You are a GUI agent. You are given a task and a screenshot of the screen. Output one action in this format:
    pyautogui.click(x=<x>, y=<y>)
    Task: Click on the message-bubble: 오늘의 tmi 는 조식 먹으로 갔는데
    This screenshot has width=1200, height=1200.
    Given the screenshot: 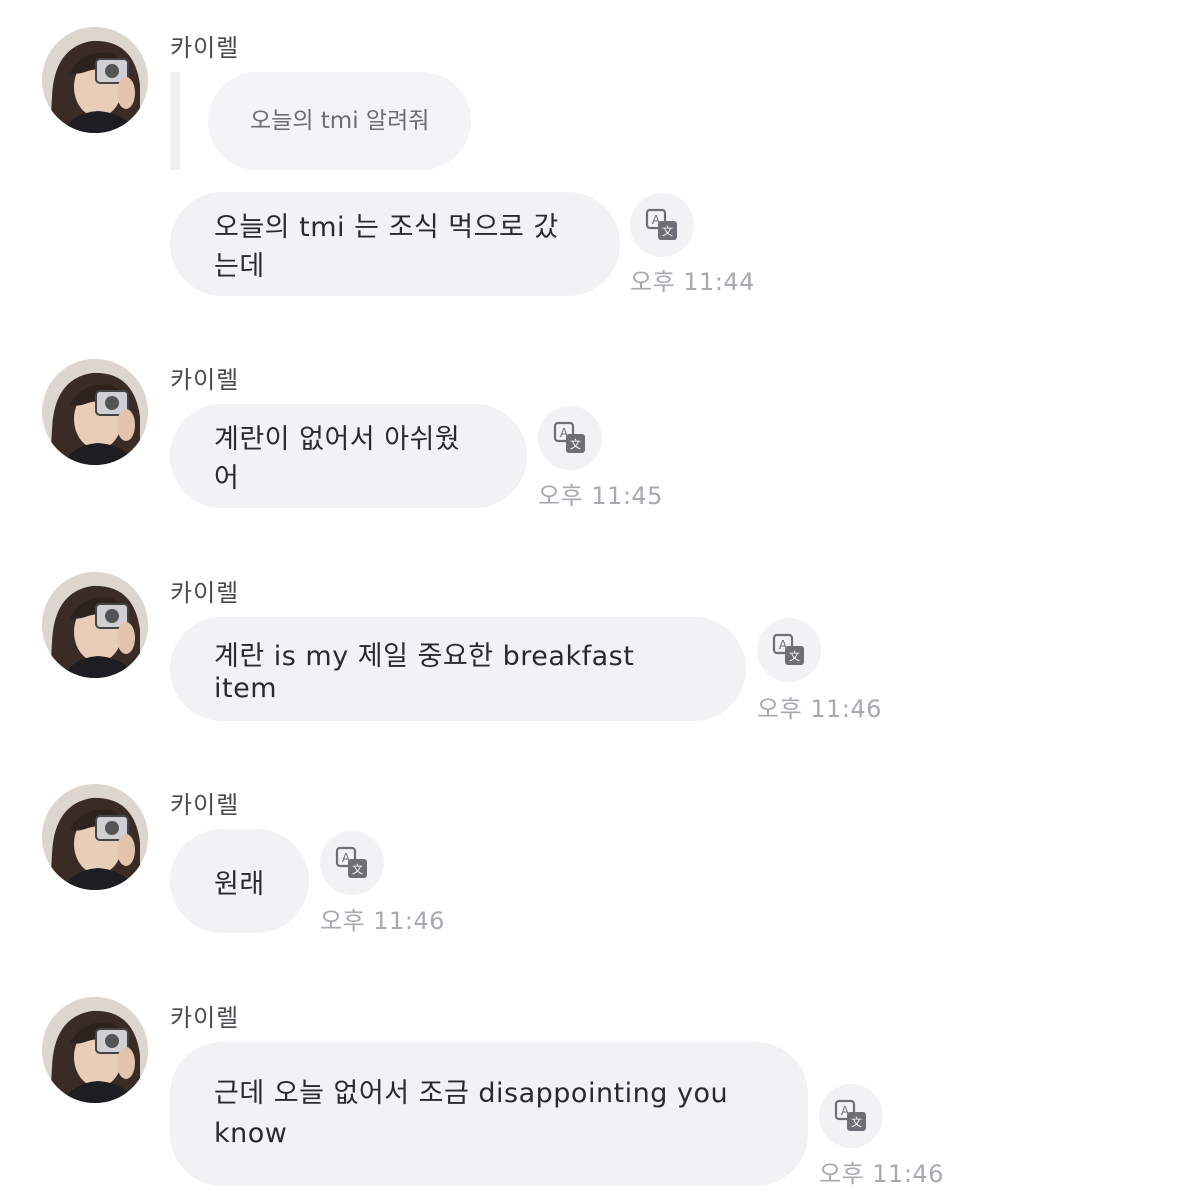 What is the action you would take?
    pyautogui.click(x=395, y=244)
    